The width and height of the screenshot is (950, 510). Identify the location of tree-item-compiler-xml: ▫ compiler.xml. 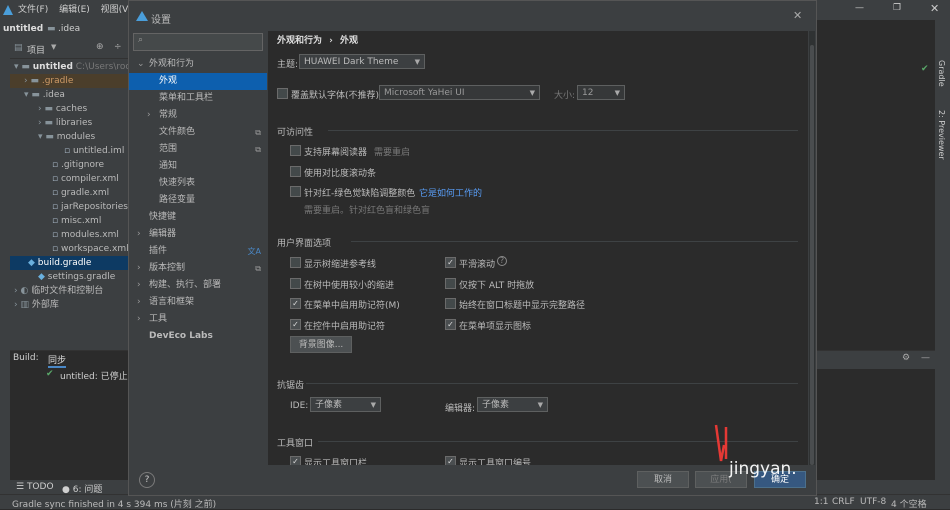
(70, 179).